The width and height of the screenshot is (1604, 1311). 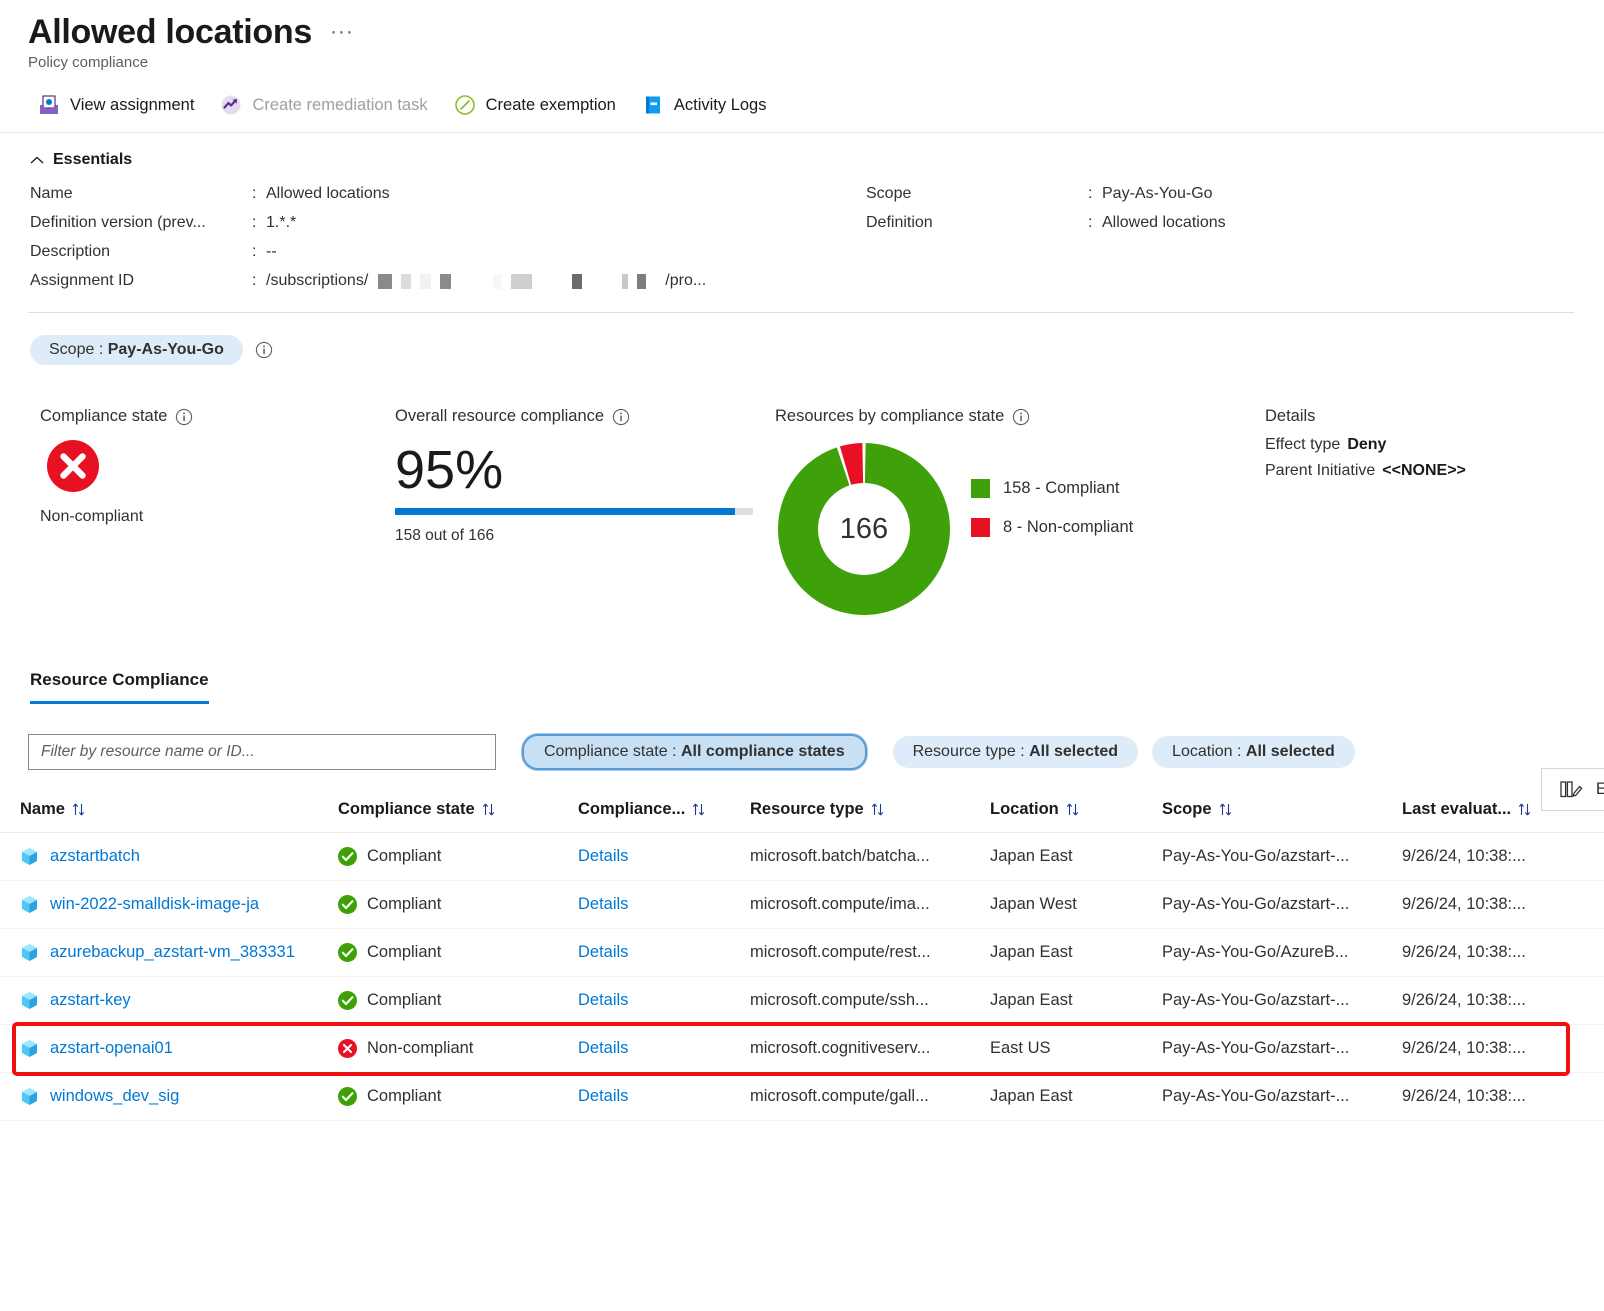 What do you see at coordinates (816, 32) in the screenshot?
I see `title-row: Allowed locations ···` at bounding box center [816, 32].